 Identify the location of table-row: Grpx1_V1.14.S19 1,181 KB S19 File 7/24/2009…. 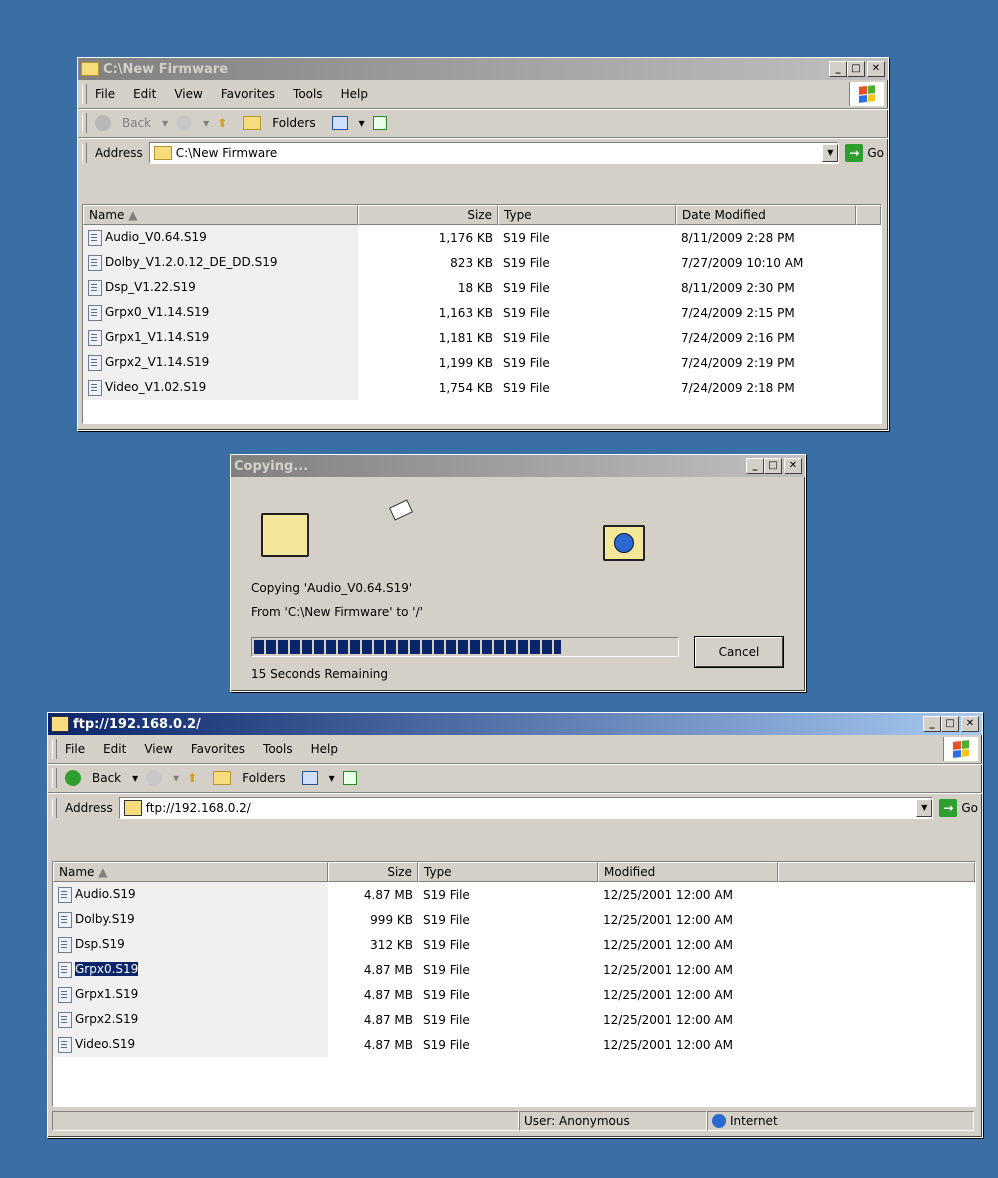
(482, 337).